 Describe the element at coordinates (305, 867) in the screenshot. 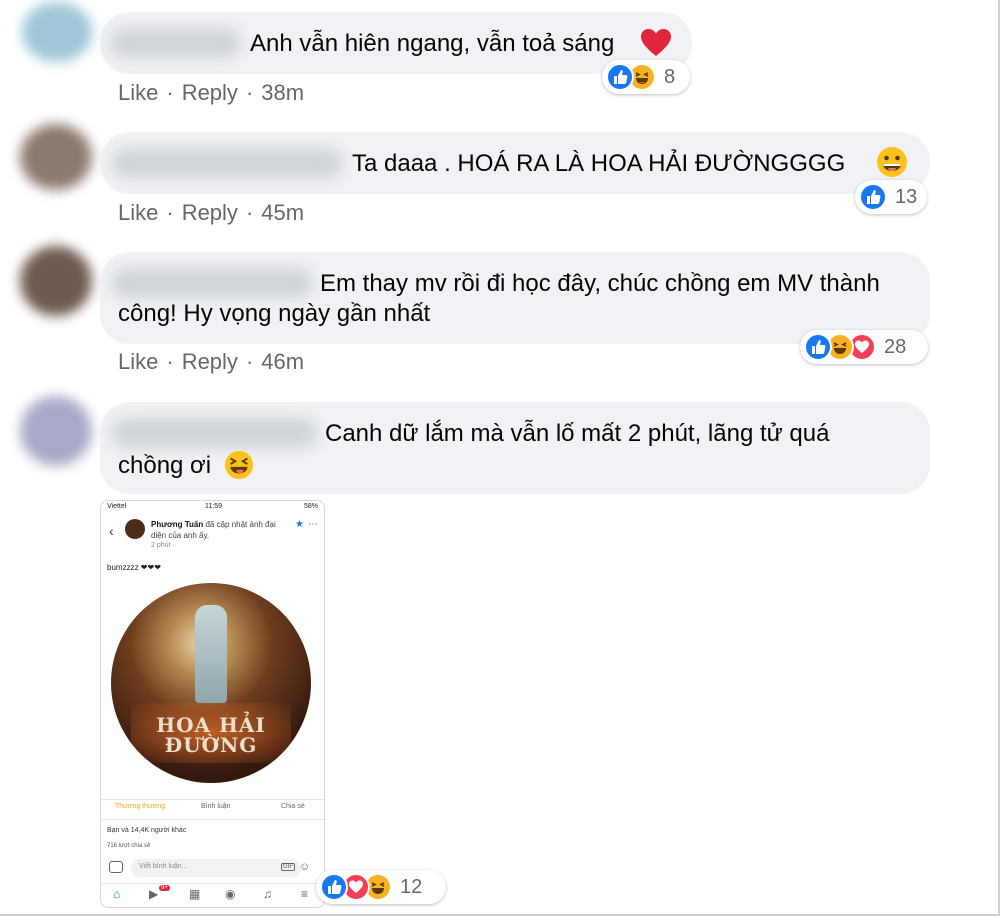

I see `smiley-icon: ☺` at that location.